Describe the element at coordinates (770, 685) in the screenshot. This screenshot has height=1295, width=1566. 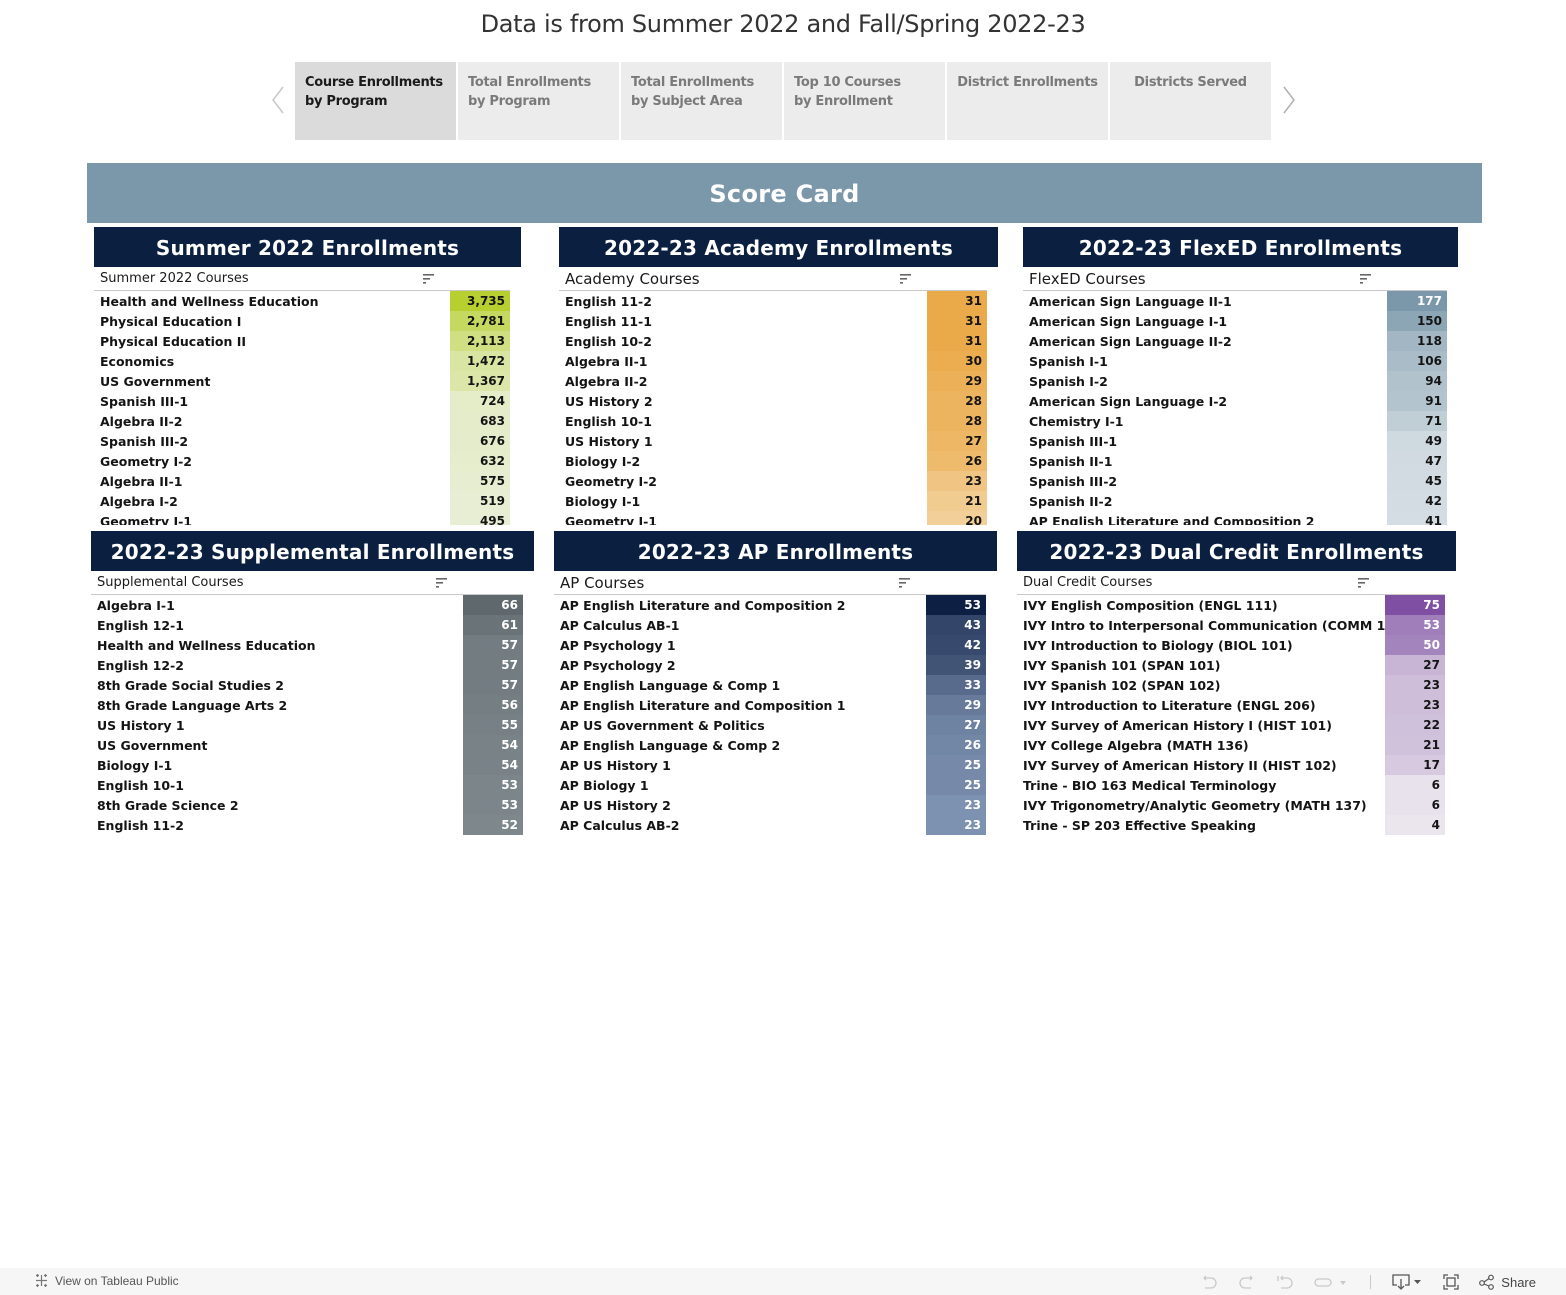
I see `table-row: AP English Language & Comp 1 33` at that location.